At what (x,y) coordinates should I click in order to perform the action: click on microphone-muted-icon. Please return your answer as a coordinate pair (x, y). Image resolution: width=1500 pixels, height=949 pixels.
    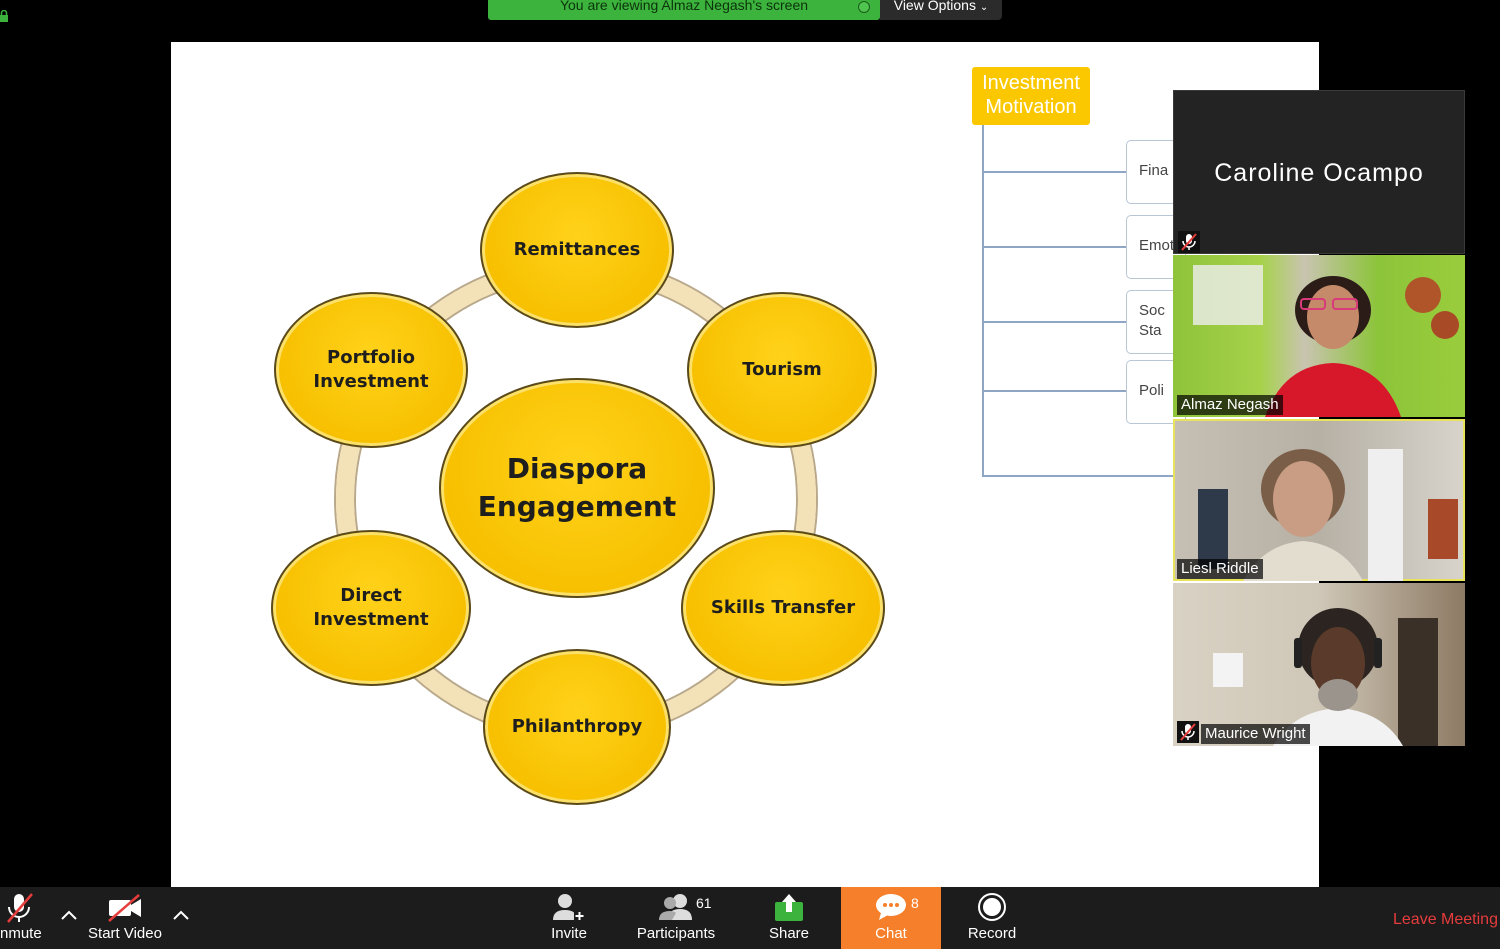
    Looking at the image, I should click on (20, 908).